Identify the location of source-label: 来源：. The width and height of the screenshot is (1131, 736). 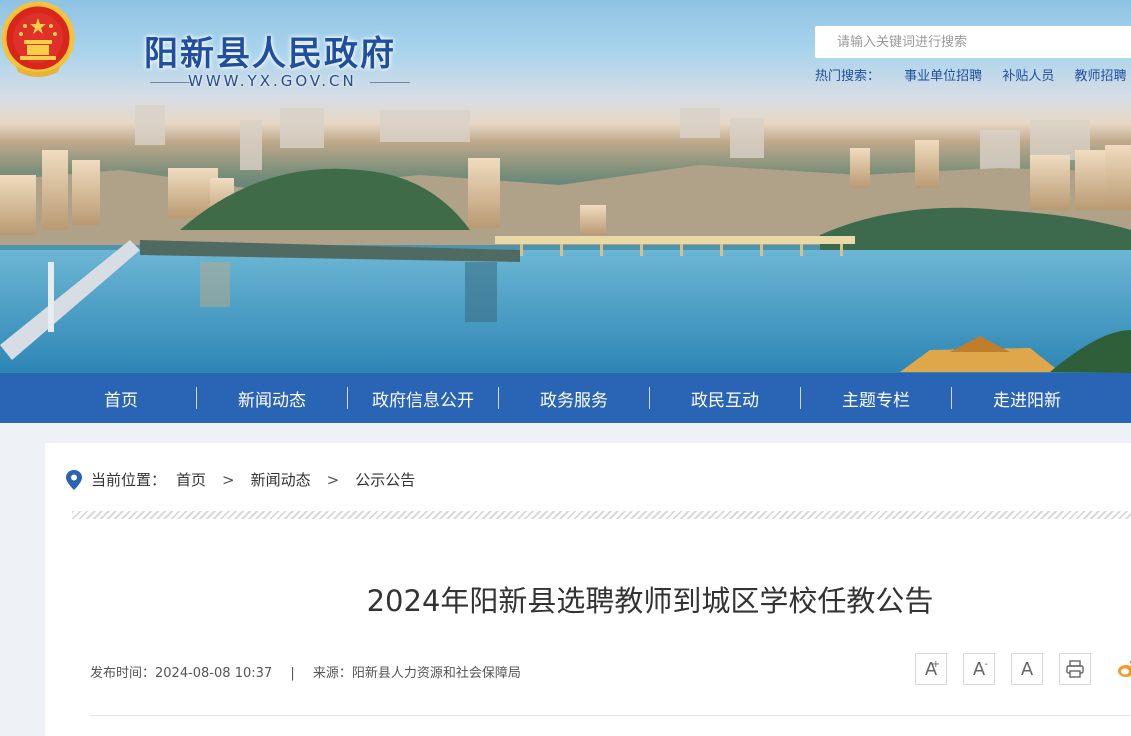
(332, 673).